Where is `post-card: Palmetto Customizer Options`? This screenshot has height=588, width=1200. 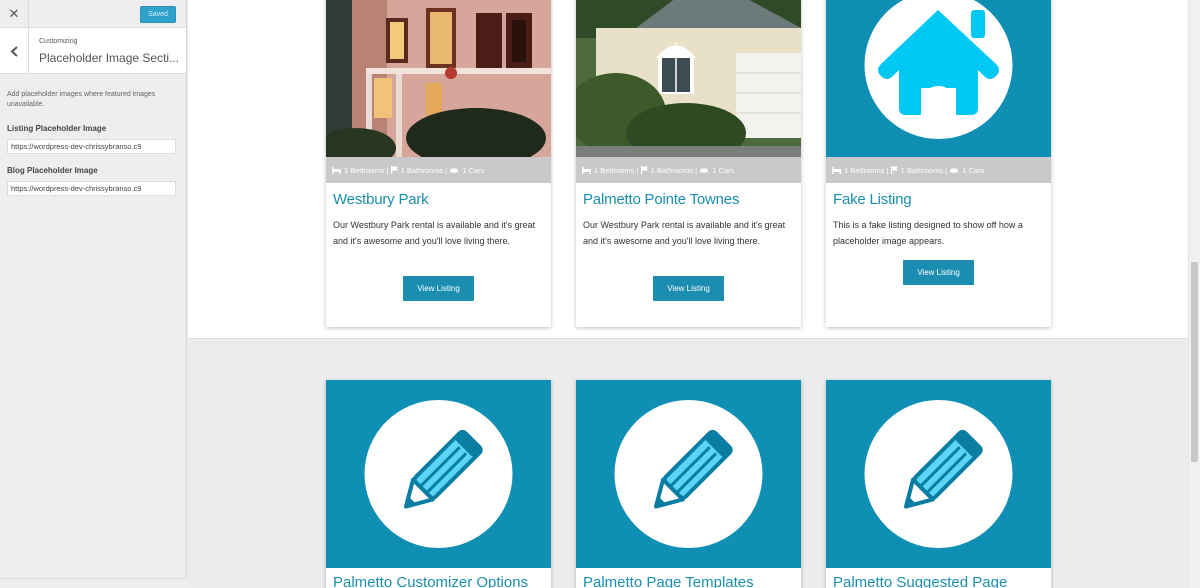 post-card: Palmetto Customizer Options is located at coordinates (438, 484).